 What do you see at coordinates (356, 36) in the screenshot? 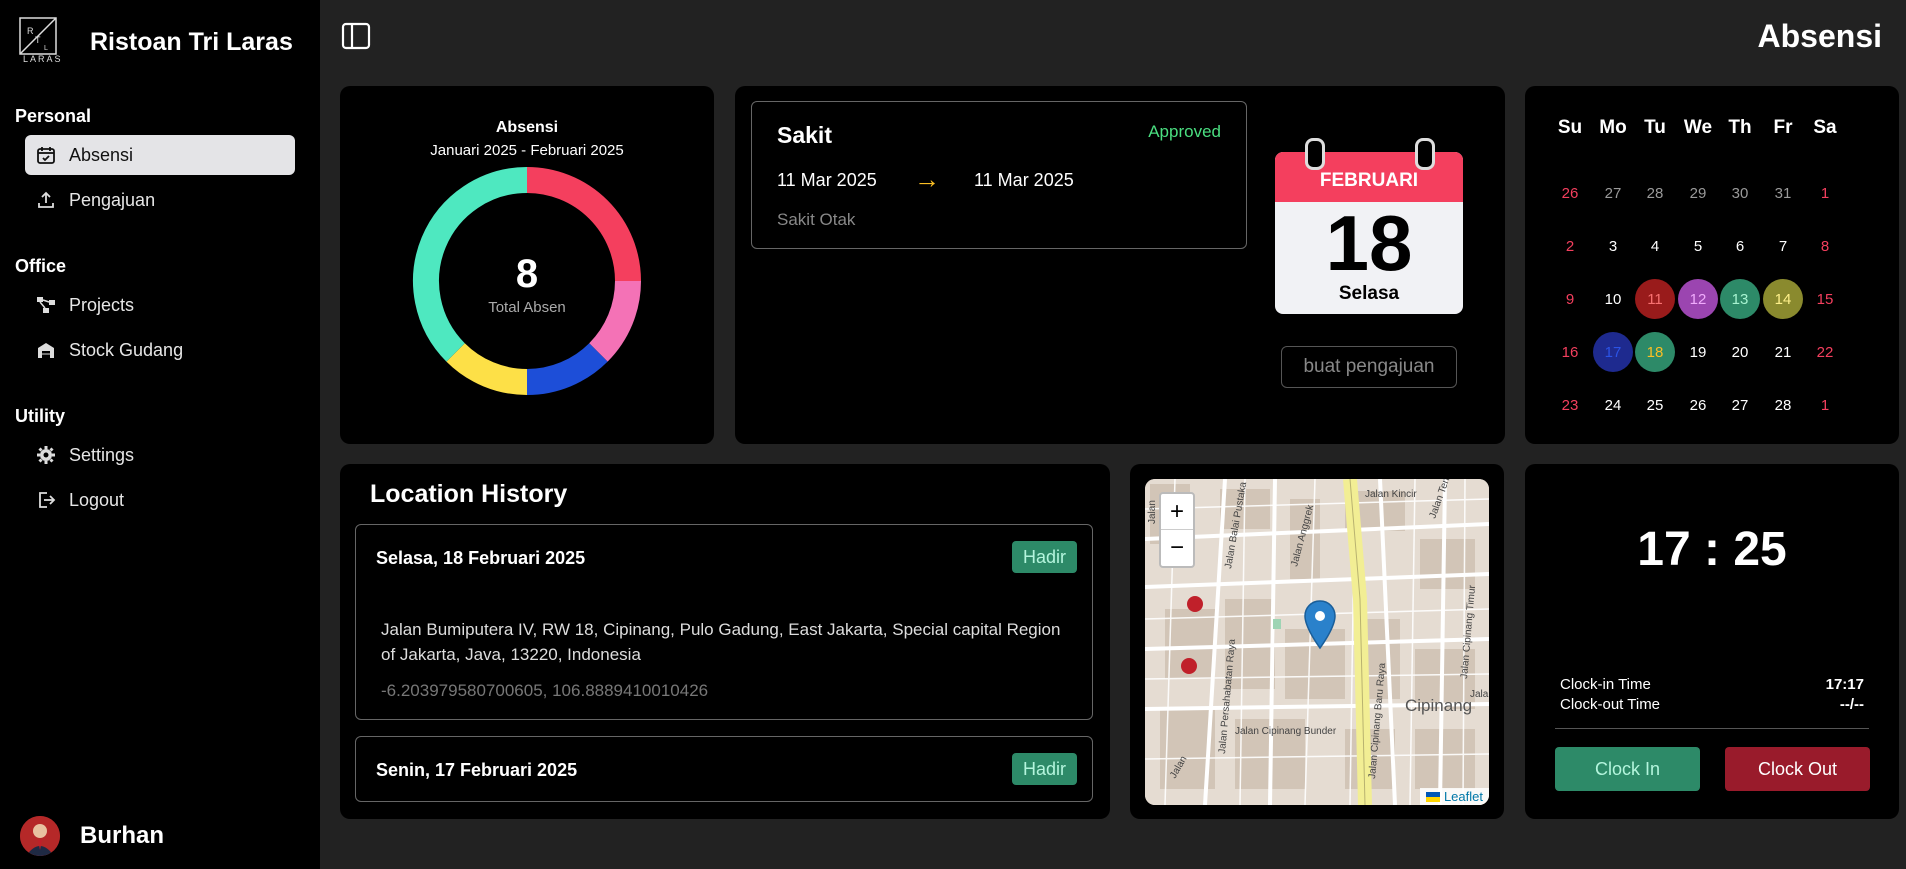
I see `sidebar-toggle-button` at bounding box center [356, 36].